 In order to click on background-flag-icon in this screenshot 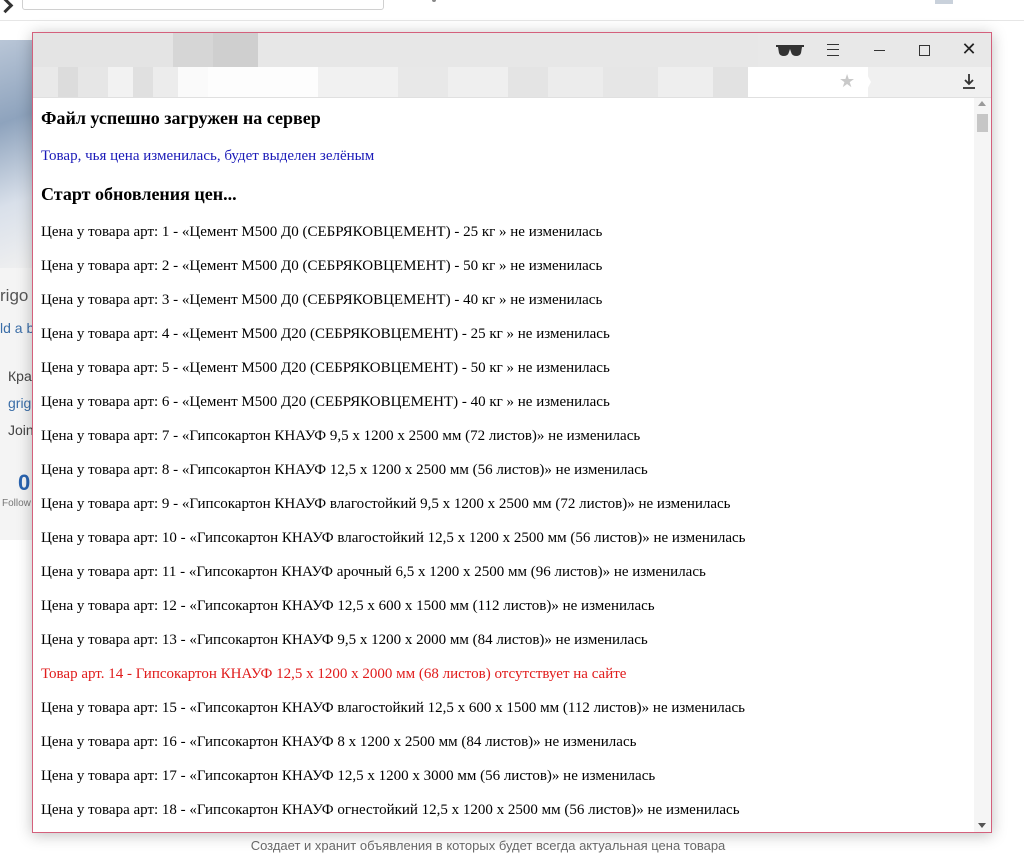, I will do `click(944, 2)`.